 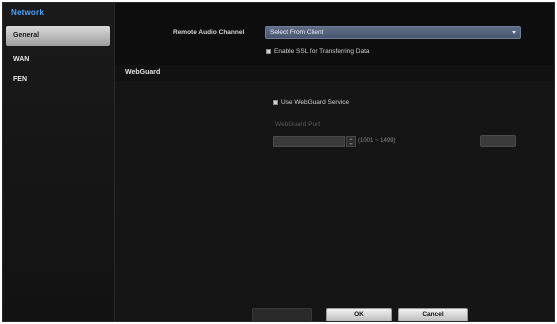 I want to click on apply-button, so click(x=282, y=314).